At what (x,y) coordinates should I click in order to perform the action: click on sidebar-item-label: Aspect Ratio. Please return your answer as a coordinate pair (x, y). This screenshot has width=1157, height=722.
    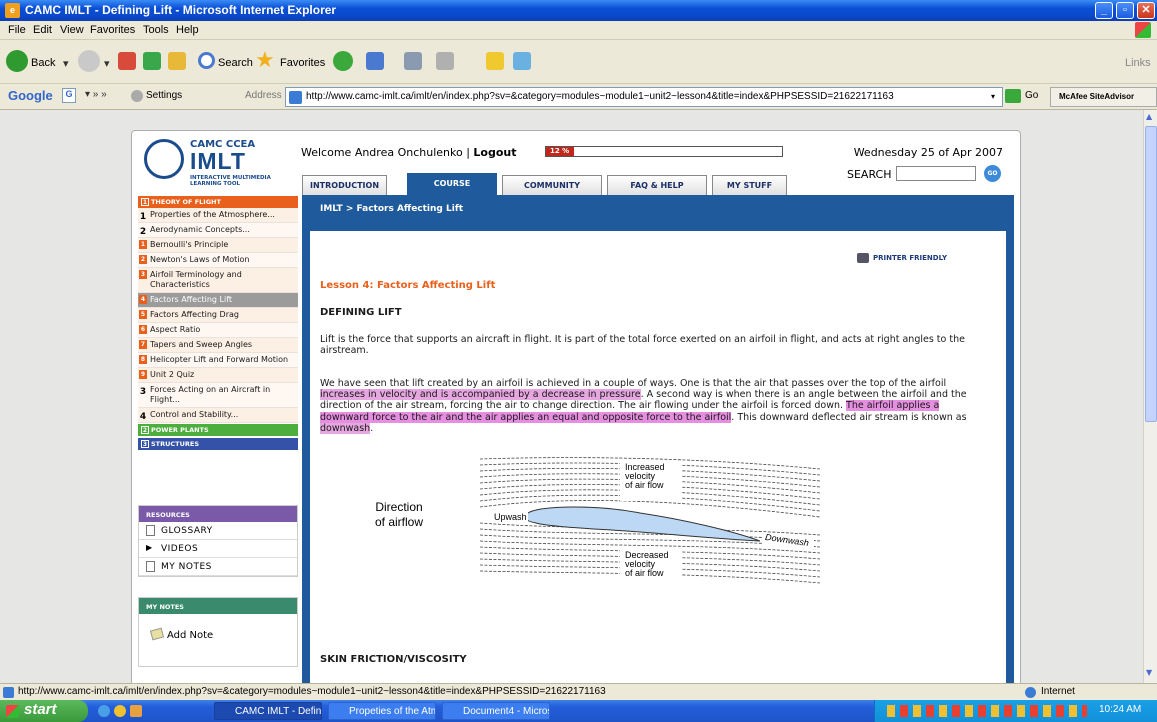
    Looking at the image, I should click on (175, 329).